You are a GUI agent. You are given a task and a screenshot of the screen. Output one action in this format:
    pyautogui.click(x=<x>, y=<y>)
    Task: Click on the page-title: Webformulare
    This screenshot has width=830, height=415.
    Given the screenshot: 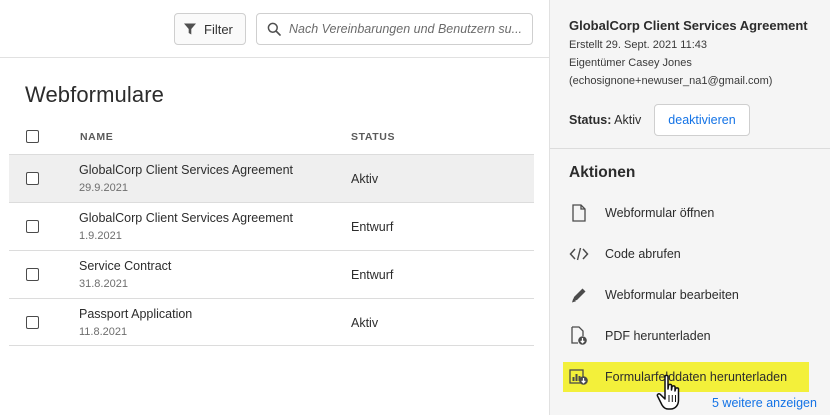 What is the action you would take?
    pyautogui.click(x=94, y=94)
    